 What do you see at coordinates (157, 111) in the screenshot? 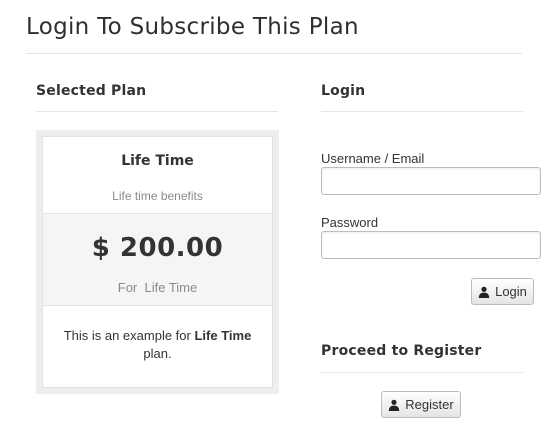
I see `selected-plan-divider` at bounding box center [157, 111].